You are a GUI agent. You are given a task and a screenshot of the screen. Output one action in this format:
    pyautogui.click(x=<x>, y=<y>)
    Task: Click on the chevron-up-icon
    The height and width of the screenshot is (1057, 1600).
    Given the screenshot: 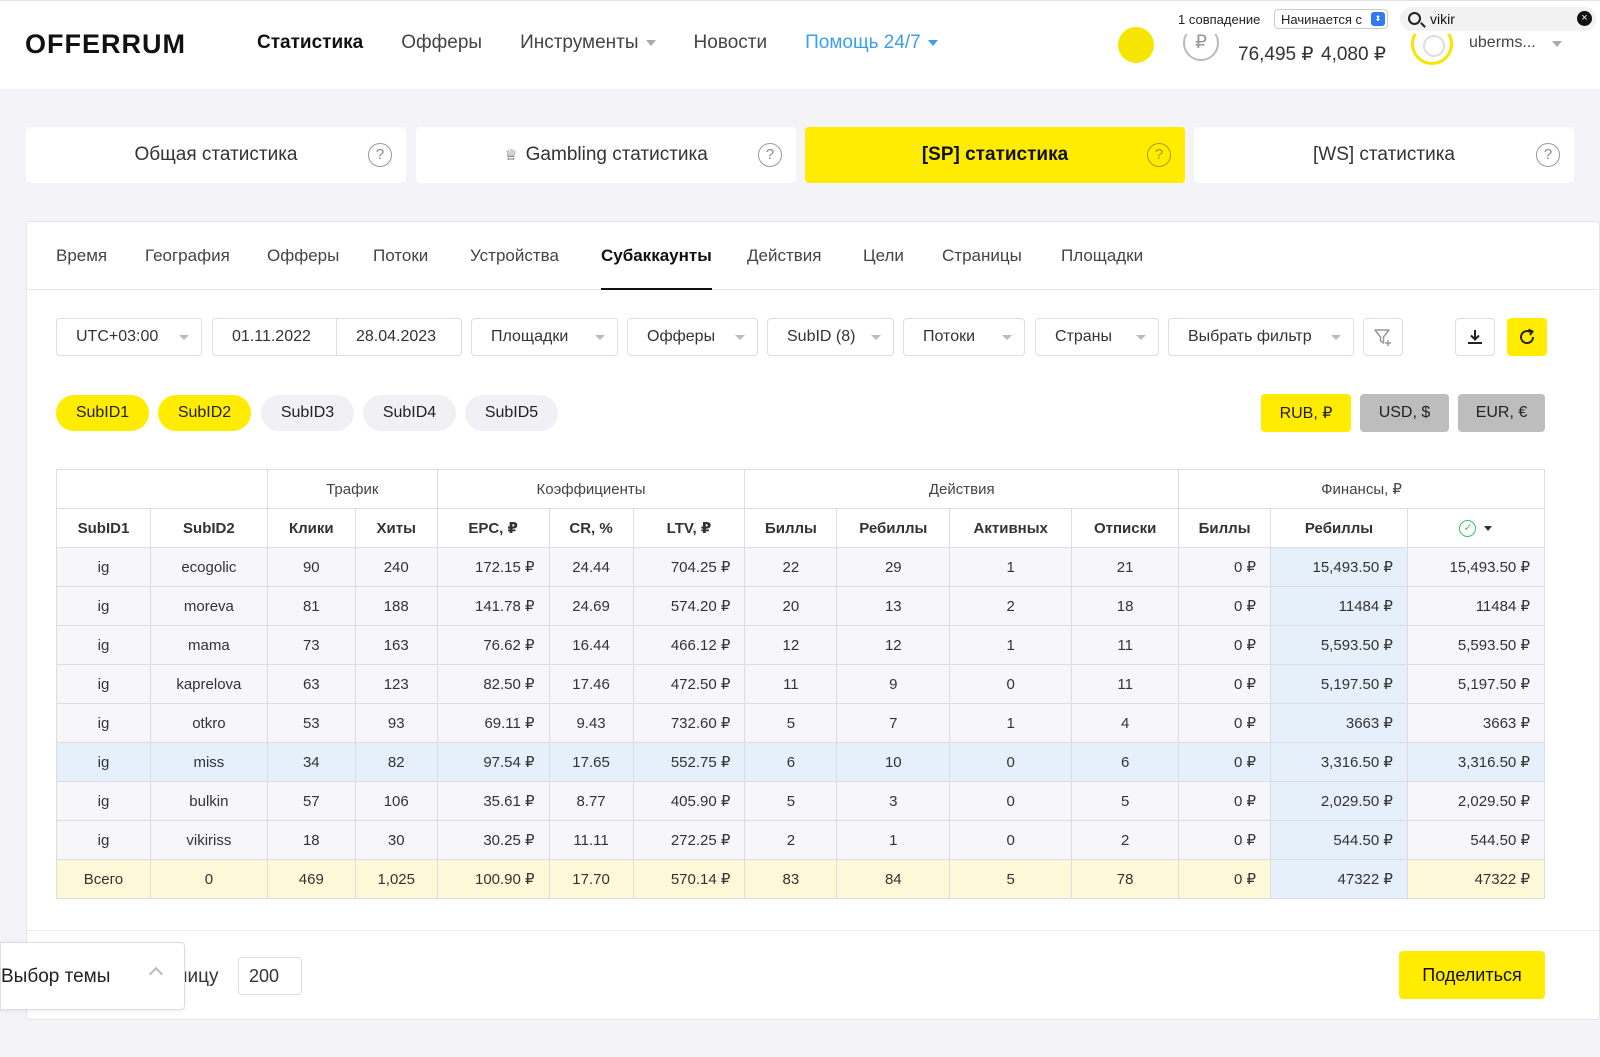 What is the action you would take?
    pyautogui.click(x=156, y=974)
    